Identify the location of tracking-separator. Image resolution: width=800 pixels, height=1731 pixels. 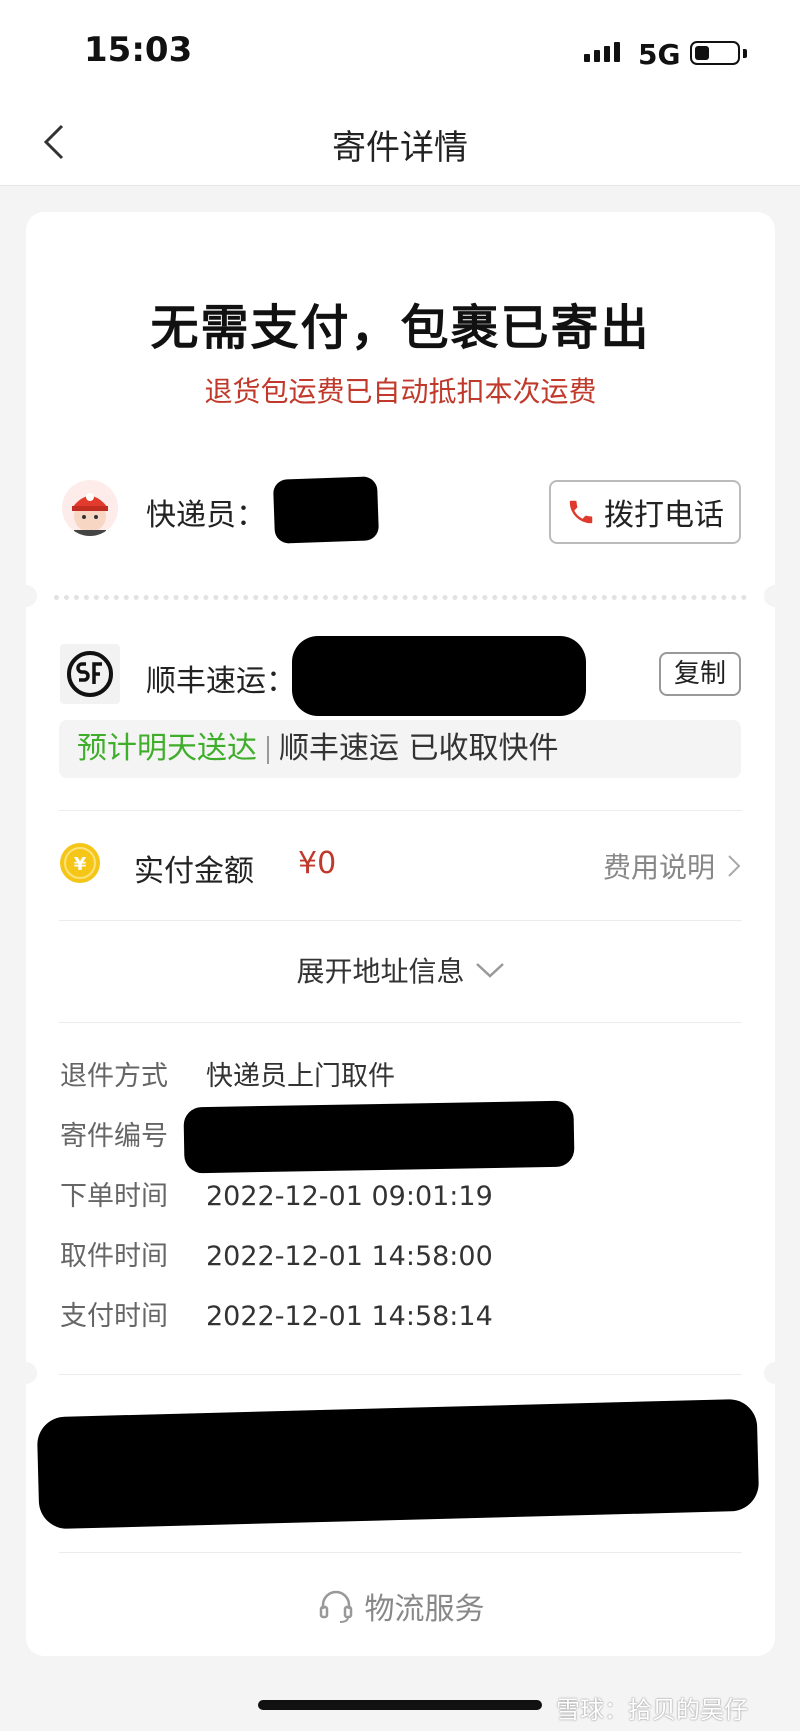
(268, 749).